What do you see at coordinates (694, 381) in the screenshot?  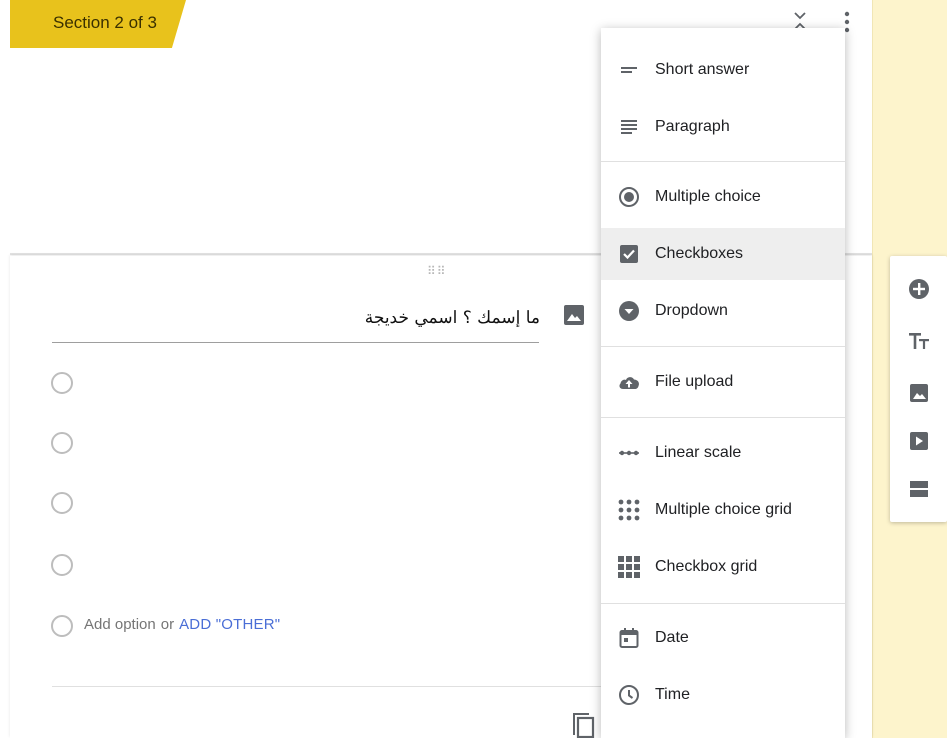 I see `menu-item-label: File upload` at bounding box center [694, 381].